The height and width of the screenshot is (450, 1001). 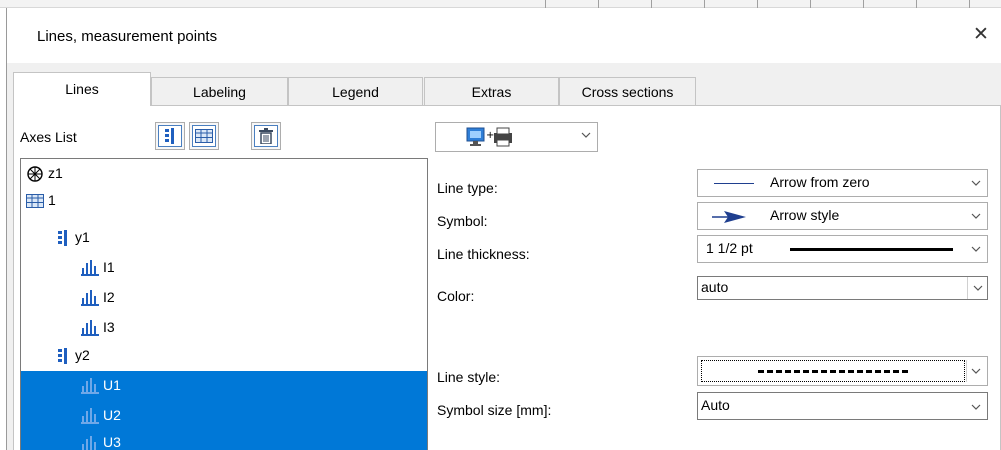 I want to click on tree-item-u1: U1, so click(x=224, y=386).